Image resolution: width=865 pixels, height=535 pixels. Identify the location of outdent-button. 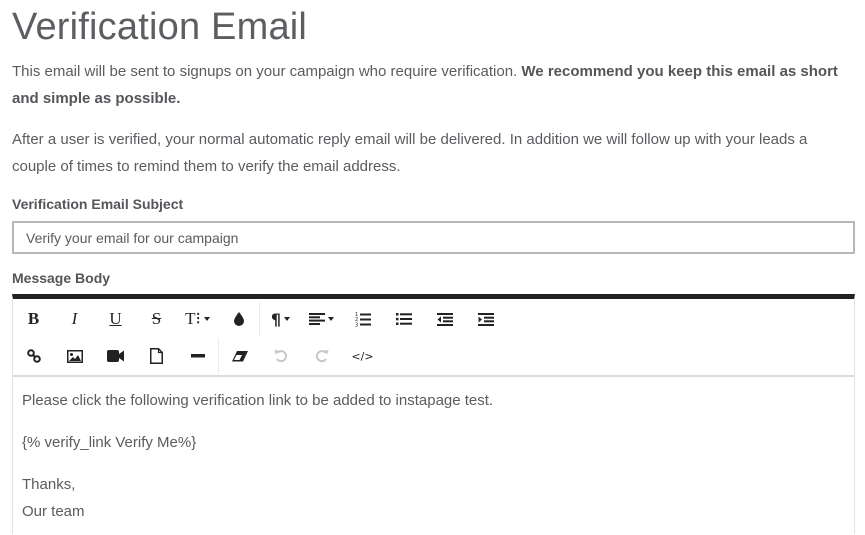
(444, 319).